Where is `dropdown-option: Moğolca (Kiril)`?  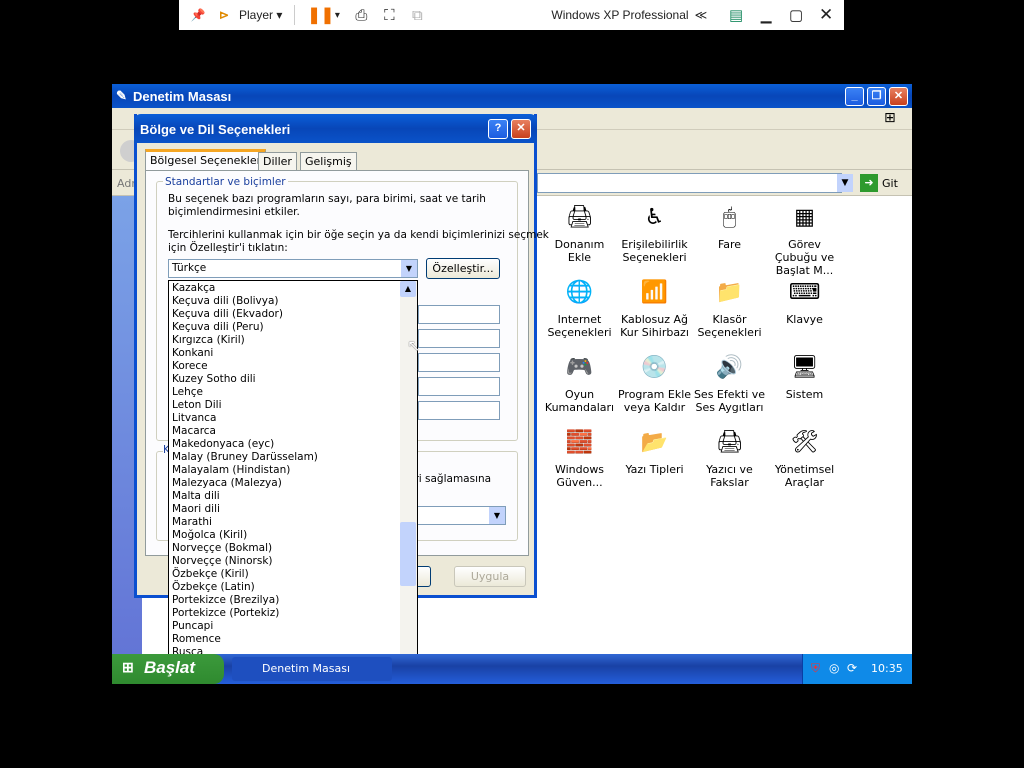 dropdown-option: Moğolca (Kiril) is located at coordinates (209, 535).